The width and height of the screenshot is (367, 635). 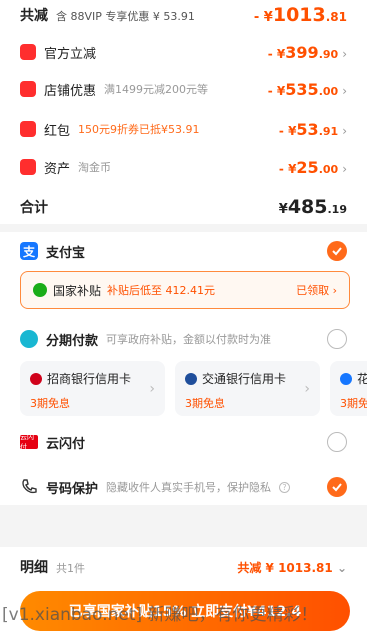 I want to click on huabei-logo-icon, so click(x=346, y=378).